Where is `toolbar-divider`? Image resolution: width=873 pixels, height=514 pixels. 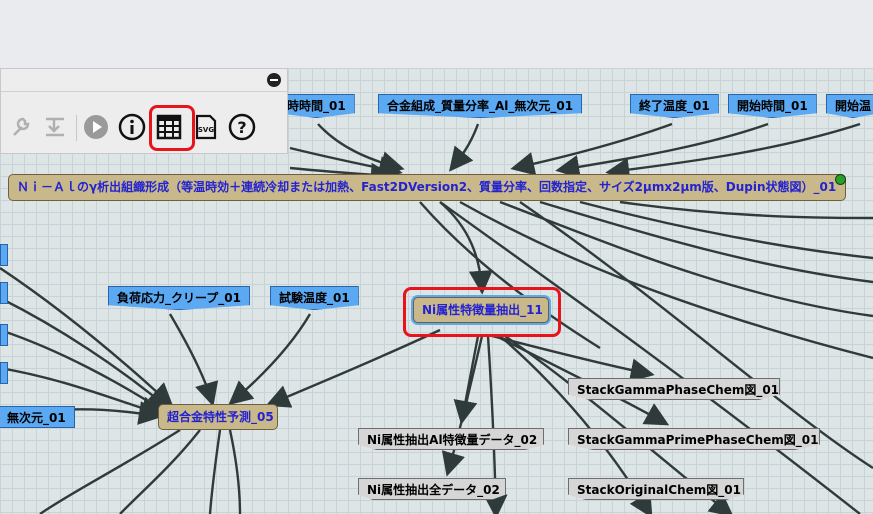 toolbar-divider is located at coordinates (76, 128).